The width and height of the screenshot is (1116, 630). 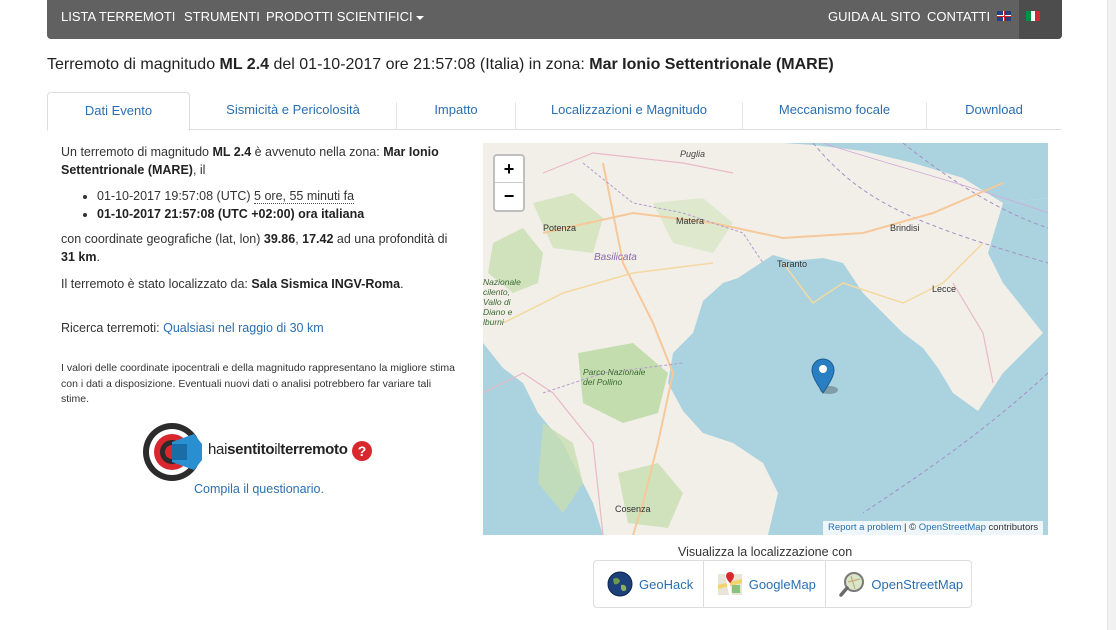 What do you see at coordinates (615, 257) in the screenshot?
I see `map-label-basilicata: Basilicata` at bounding box center [615, 257].